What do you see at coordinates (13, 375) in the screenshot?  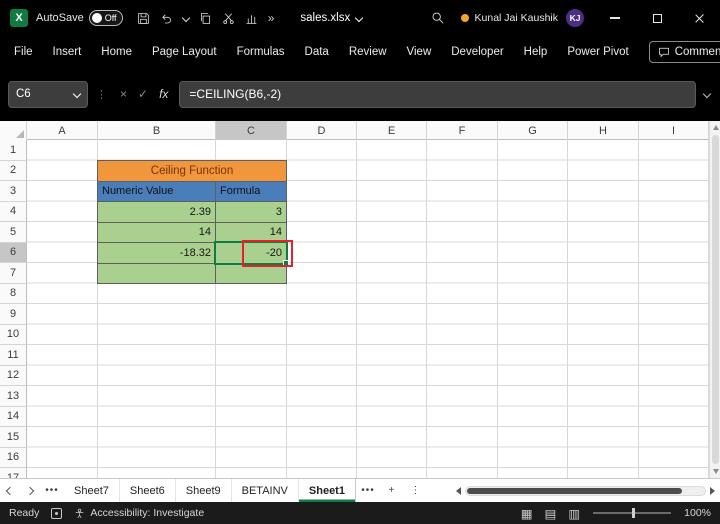 I see `row-header-12: 12` at bounding box center [13, 375].